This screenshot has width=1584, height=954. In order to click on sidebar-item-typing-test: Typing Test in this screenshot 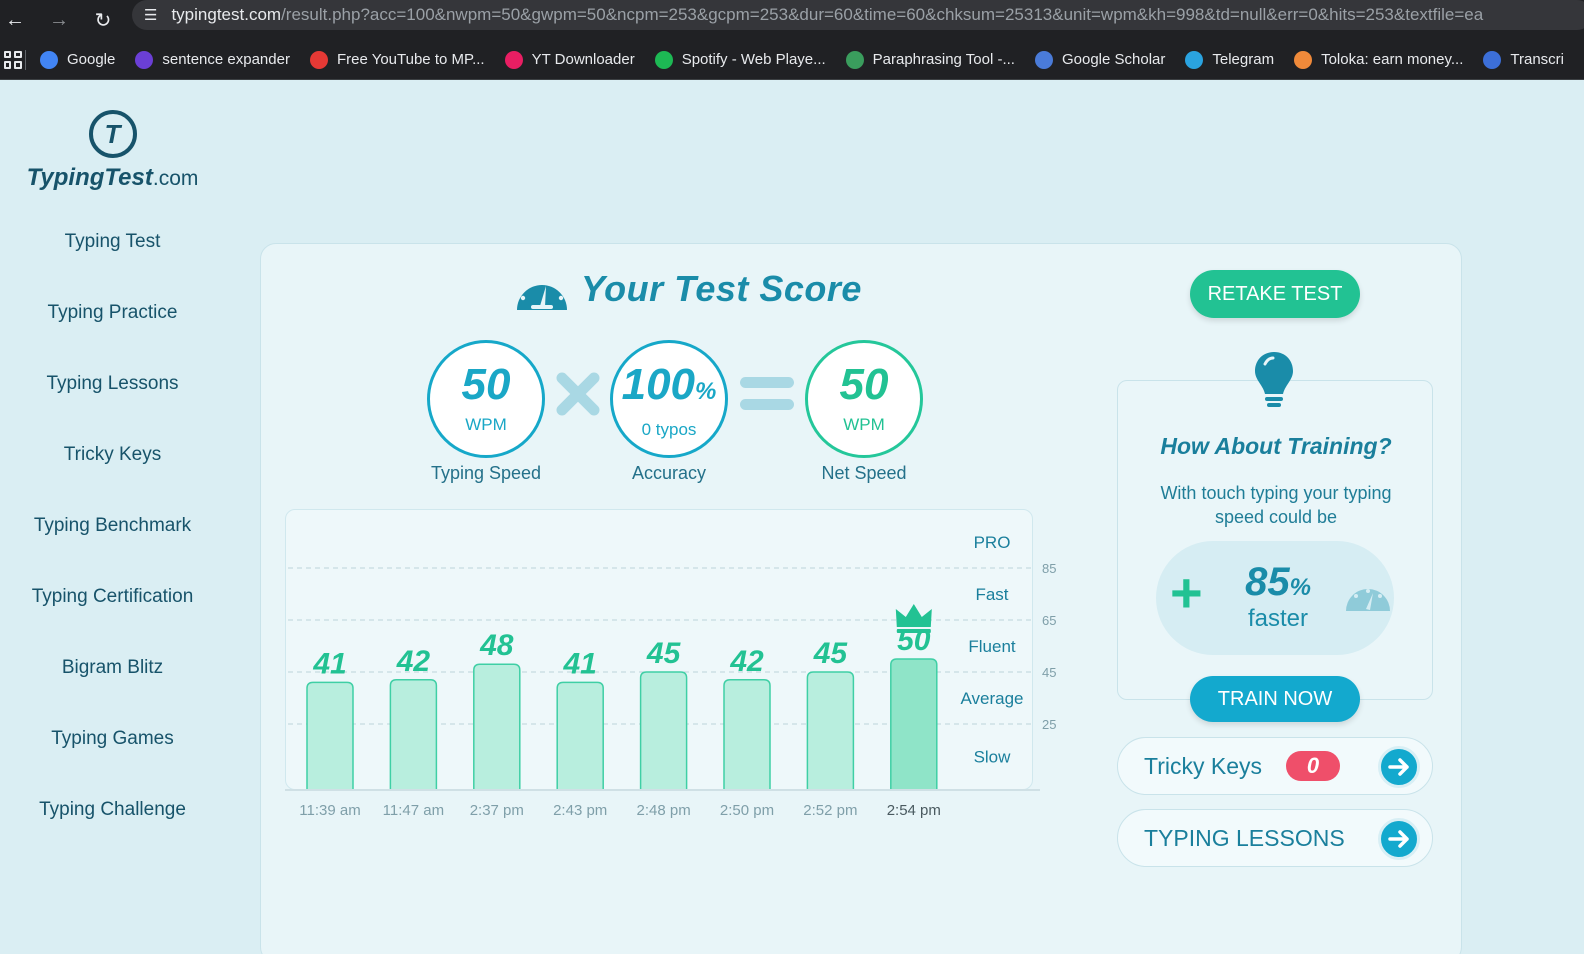, I will do `click(112, 255)`.